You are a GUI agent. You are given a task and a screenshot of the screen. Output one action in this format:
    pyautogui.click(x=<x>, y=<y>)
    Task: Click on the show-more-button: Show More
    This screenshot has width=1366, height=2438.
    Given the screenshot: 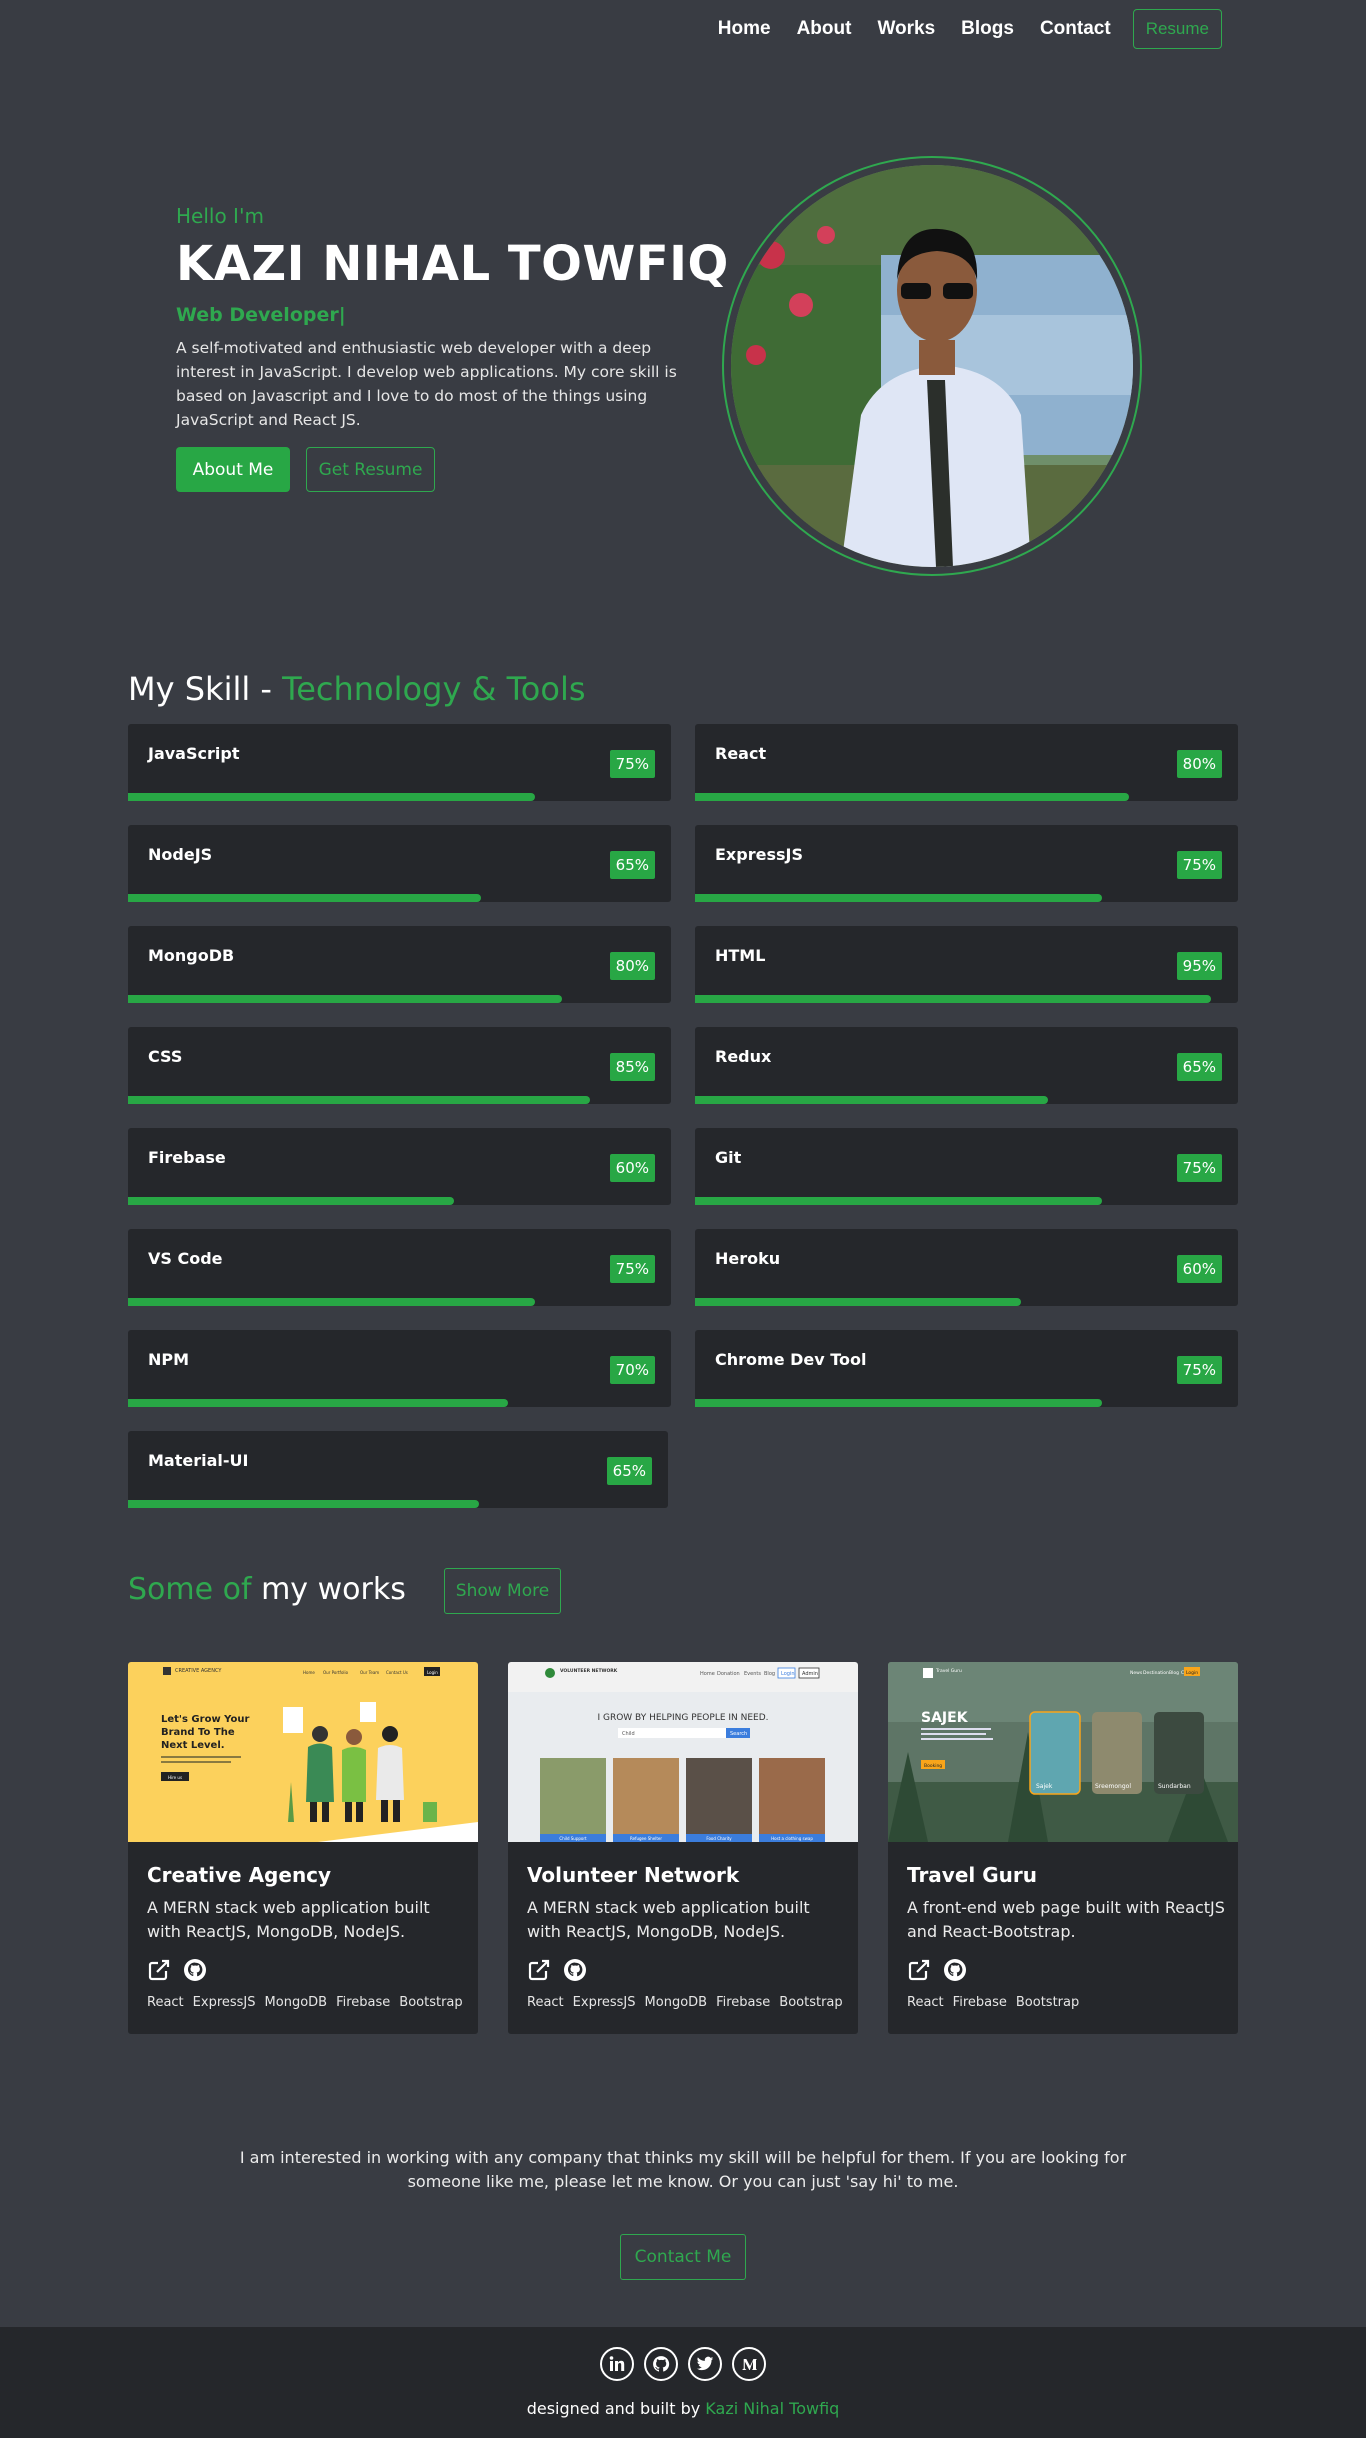 What is the action you would take?
    pyautogui.click(x=502, y=1591)
    